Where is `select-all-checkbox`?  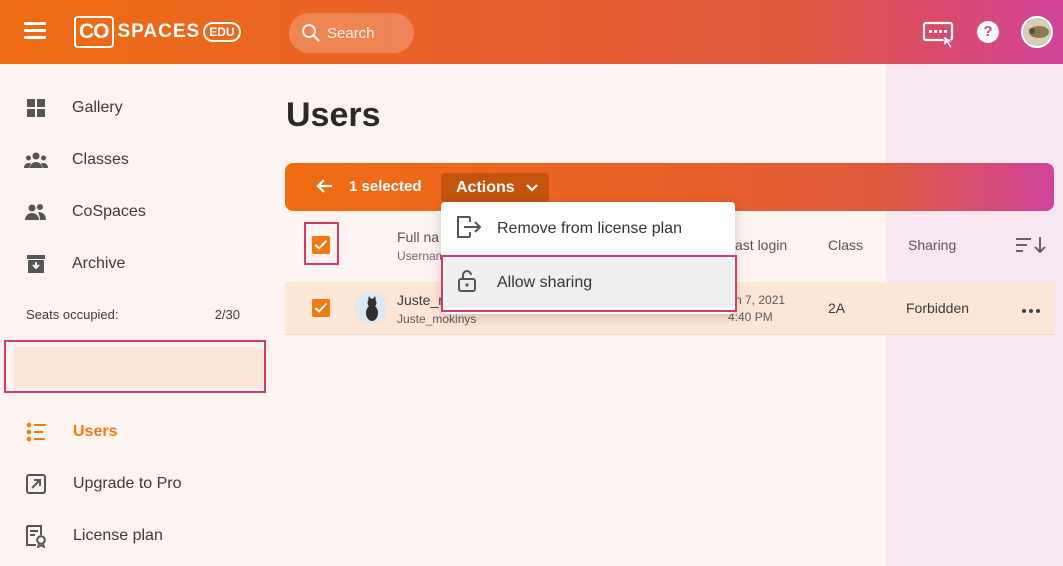 select-all-checkbox is located at coordinates (321, 245).